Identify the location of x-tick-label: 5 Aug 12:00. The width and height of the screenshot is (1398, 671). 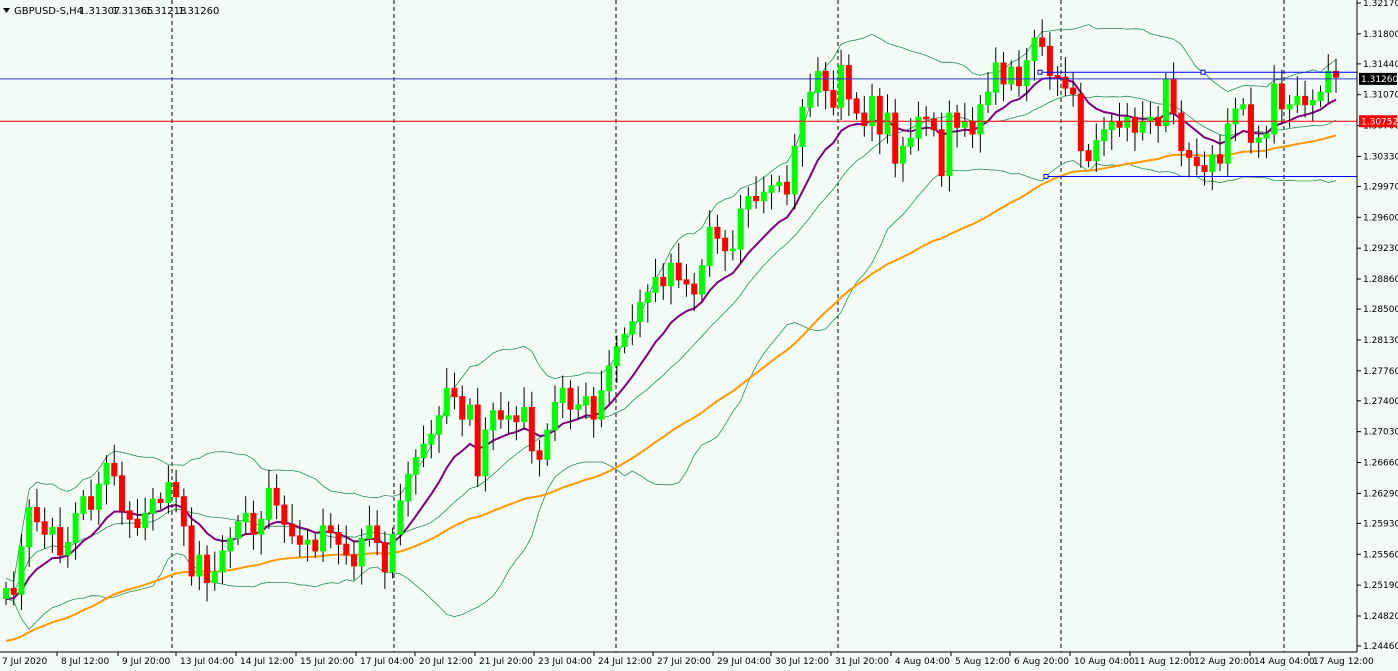
(982, 662).